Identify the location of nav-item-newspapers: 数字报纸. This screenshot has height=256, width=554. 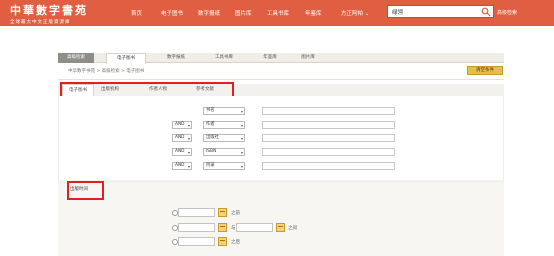
(209, 13).